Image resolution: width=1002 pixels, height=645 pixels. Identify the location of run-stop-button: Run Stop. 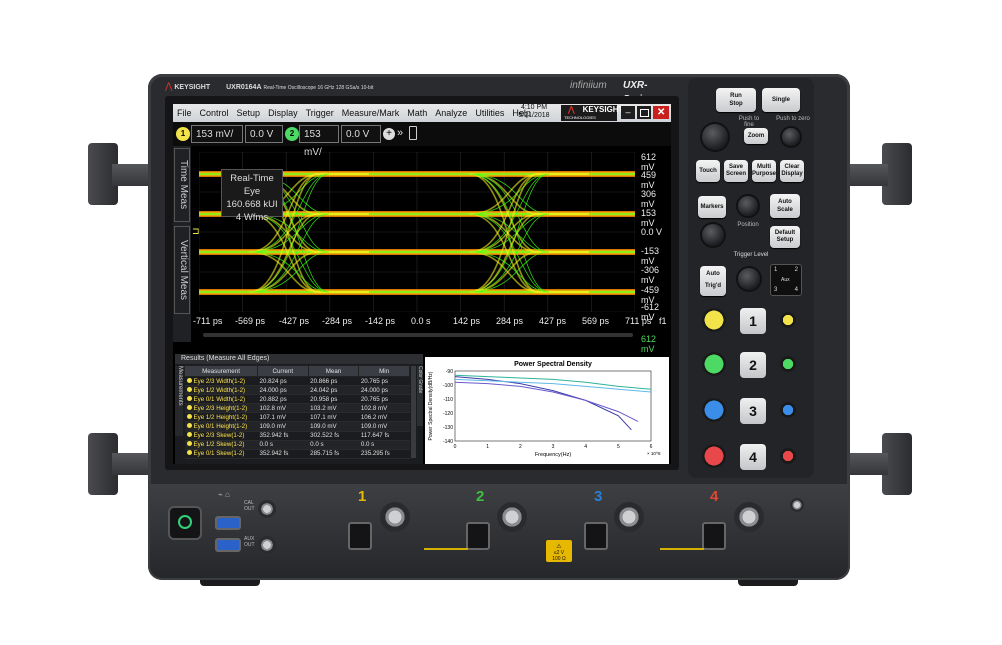
(736, 100).